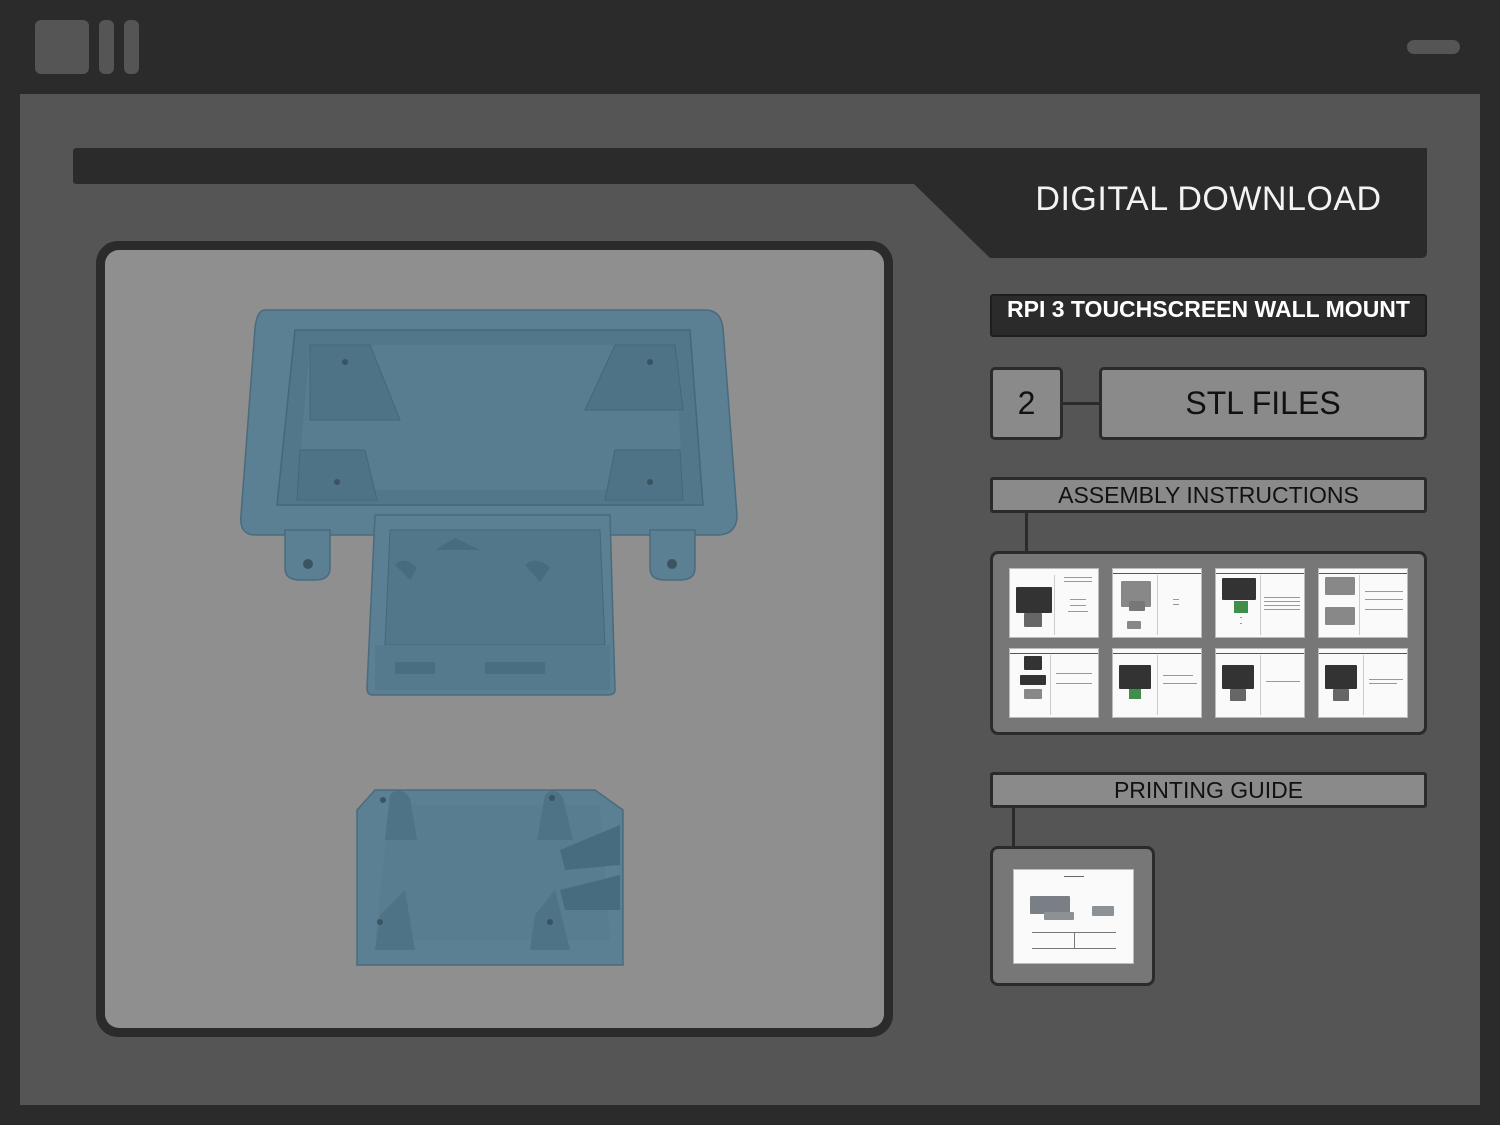 The width and height of the screenshot is (1500, 1125). Describe the element at coordinates (1013, 827) in the screenshot. I see `connector-line-printing` at that location.